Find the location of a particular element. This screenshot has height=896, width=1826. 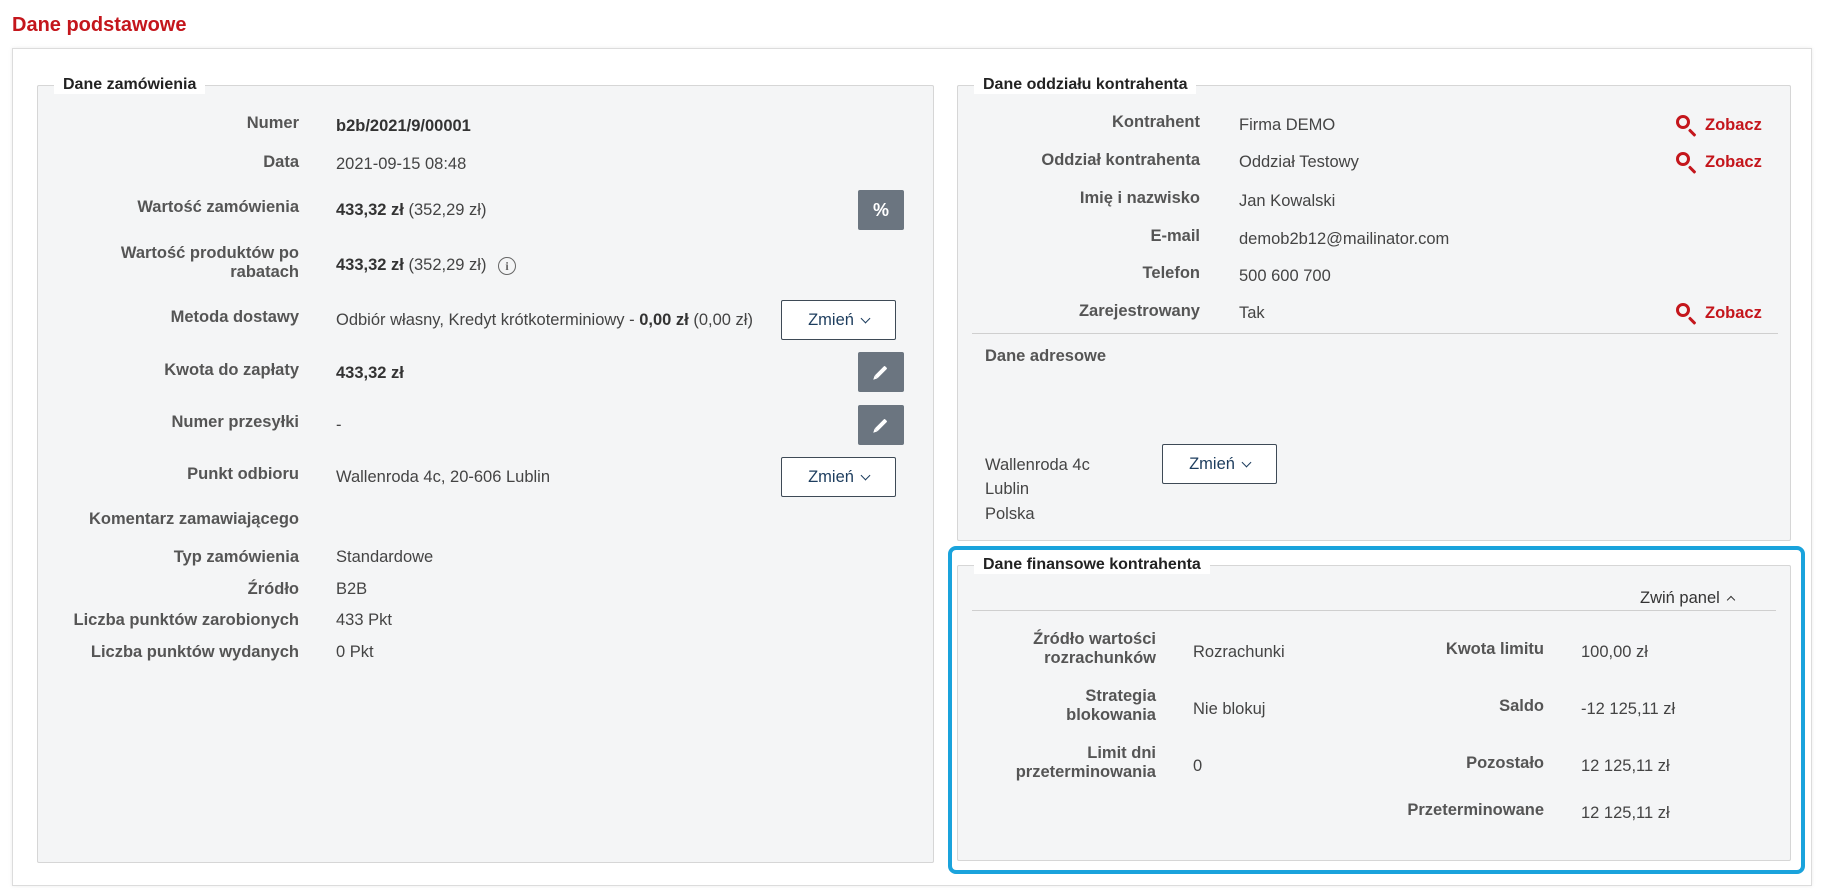

points-spent-label: Liczba punktów wydanych is located at coordinates (194, 652).